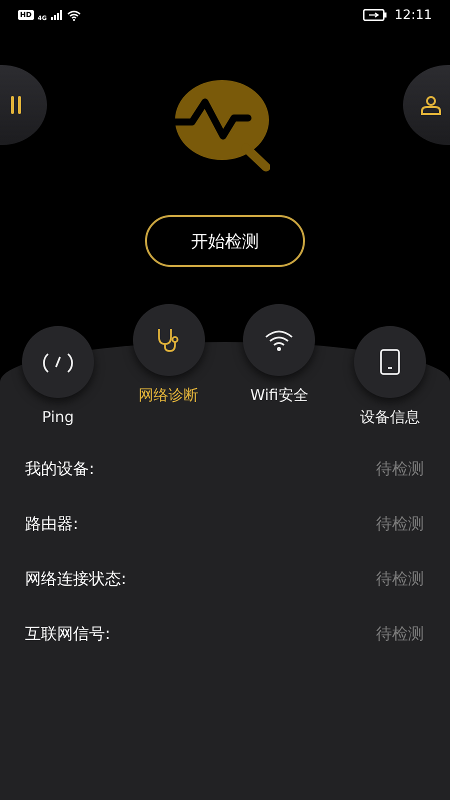 The image size is (450, 800). What do you see at coordinates (390, 417) in the screenshot?
I see `tool-label: 设备信息` at bounding box center [390, 417].